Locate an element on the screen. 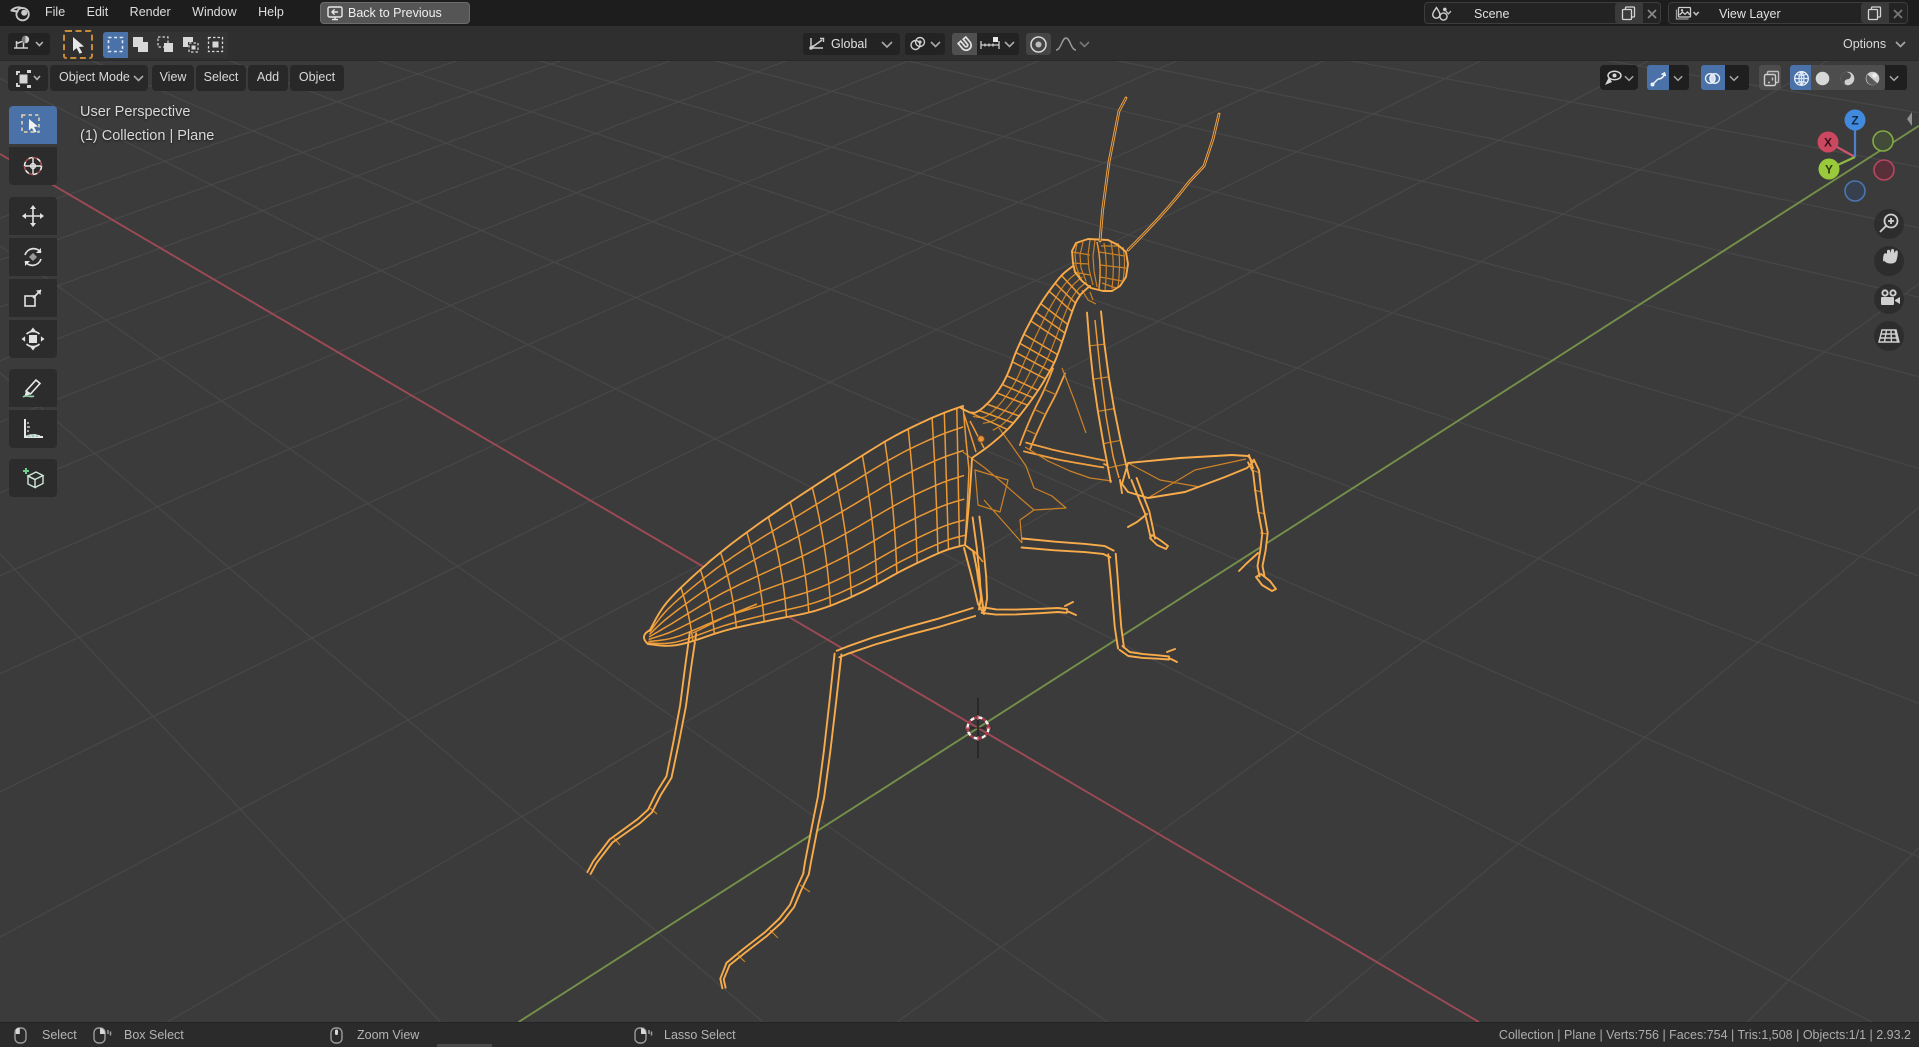  svg-text: X is located at coordinates (1828, 143).